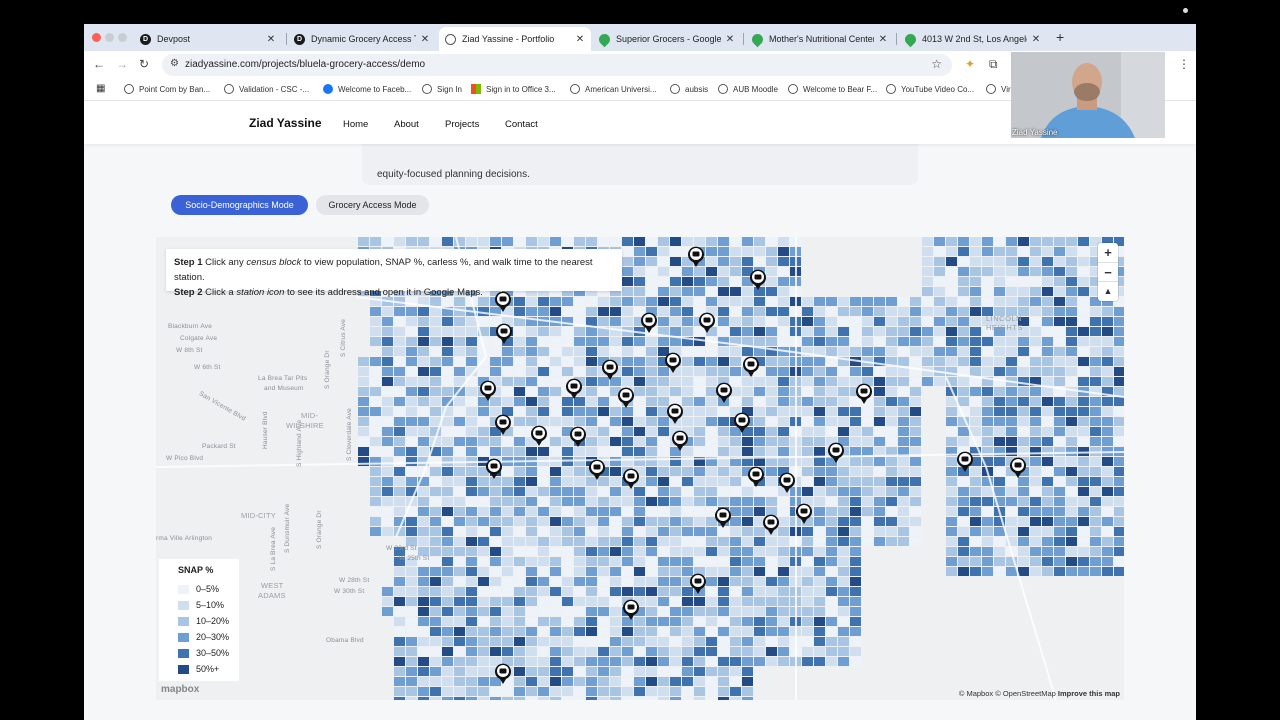 The height and width of the screenshot is (720, 1280). I want to click on close-icon: ✕, so click(1036, 39).